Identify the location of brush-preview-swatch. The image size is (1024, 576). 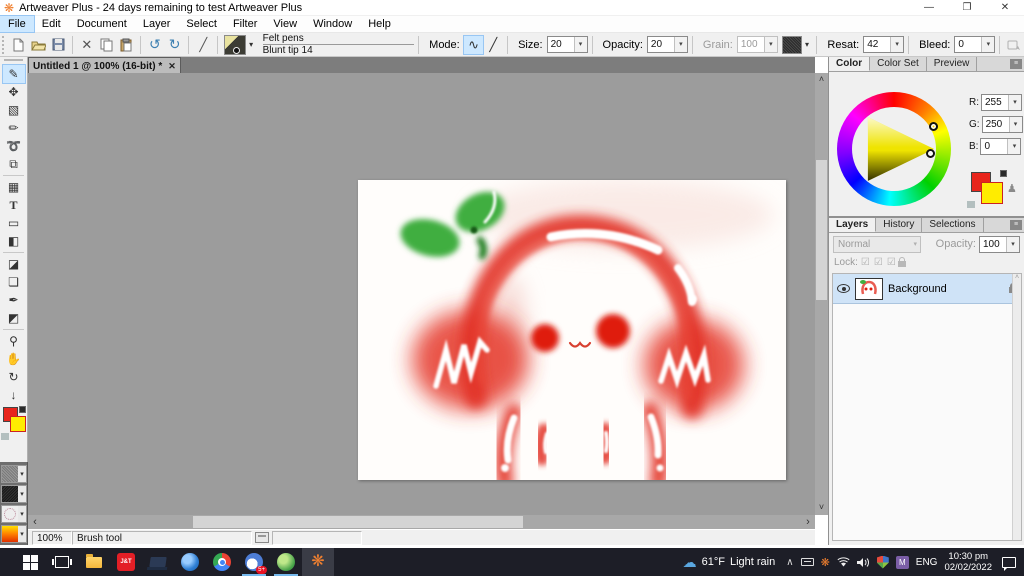
(235, 44).